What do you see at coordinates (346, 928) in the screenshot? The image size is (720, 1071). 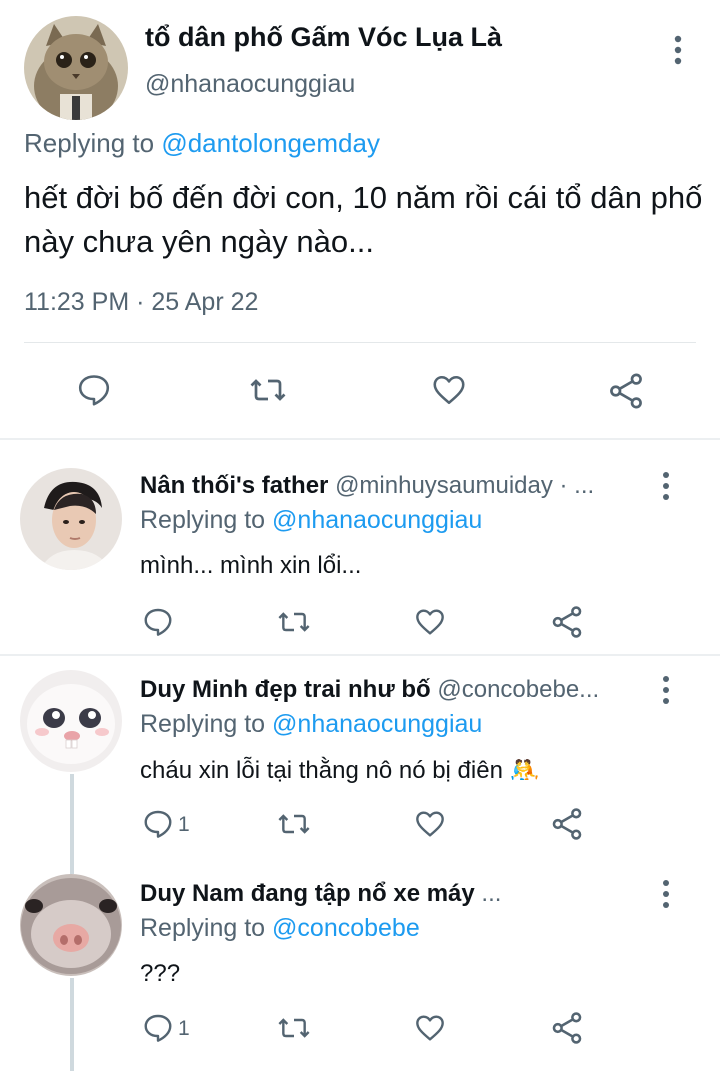 I see `replying-to-link: @concobebe` at bounding box center [346, 928].